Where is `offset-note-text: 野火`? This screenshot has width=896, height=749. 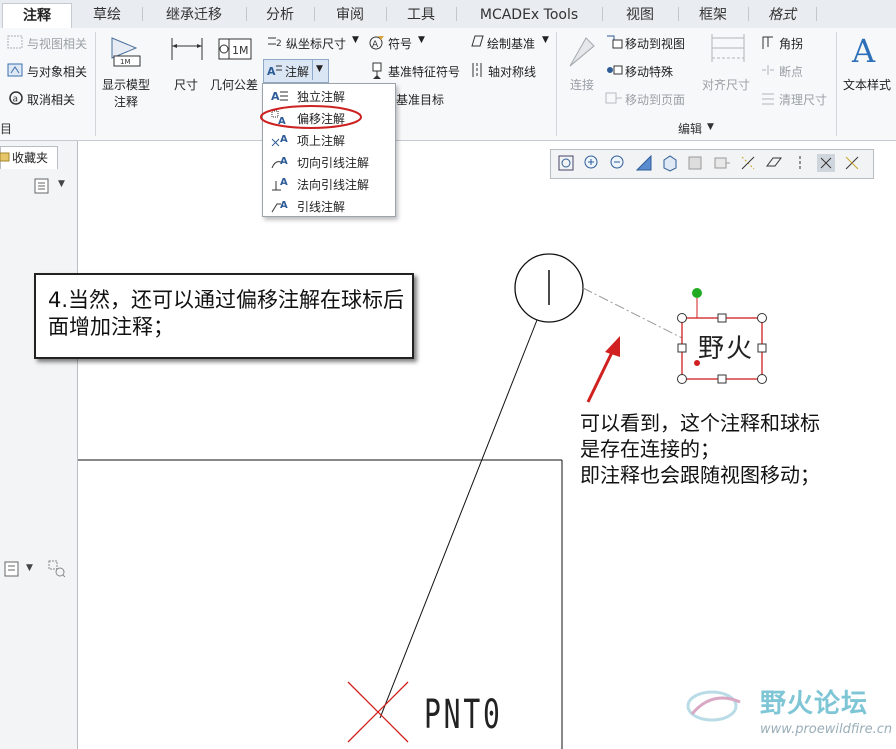 offset-note-text: 野火 is located at coordinates (726, 346).